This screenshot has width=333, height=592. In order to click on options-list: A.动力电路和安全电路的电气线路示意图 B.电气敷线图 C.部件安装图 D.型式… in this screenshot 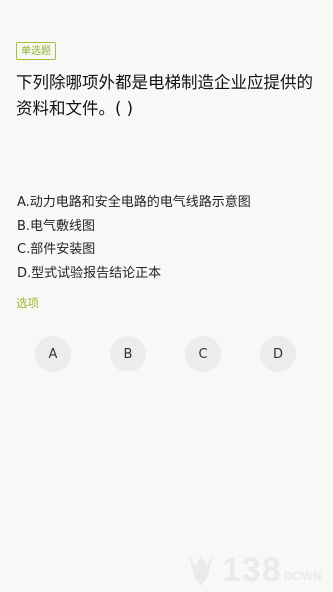, I will do `click(167, 238)`.